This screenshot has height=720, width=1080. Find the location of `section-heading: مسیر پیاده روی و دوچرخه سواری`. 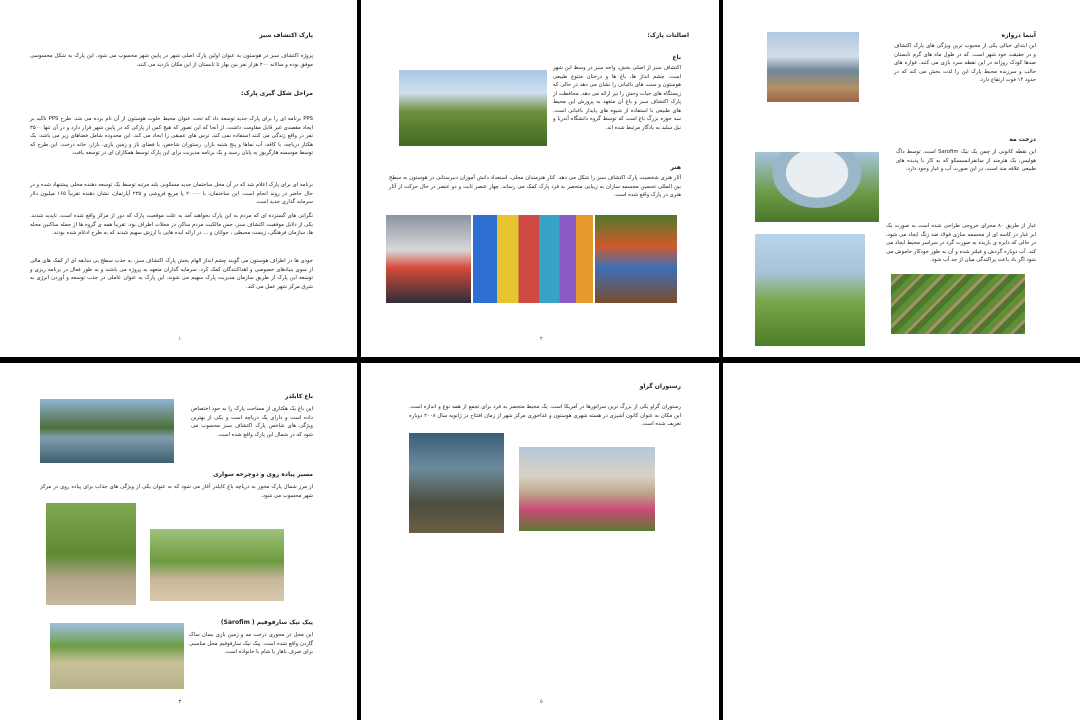

section-heading: مسیر پیاده روی و دوچرخه سواری is located at coordinates (263, 474).